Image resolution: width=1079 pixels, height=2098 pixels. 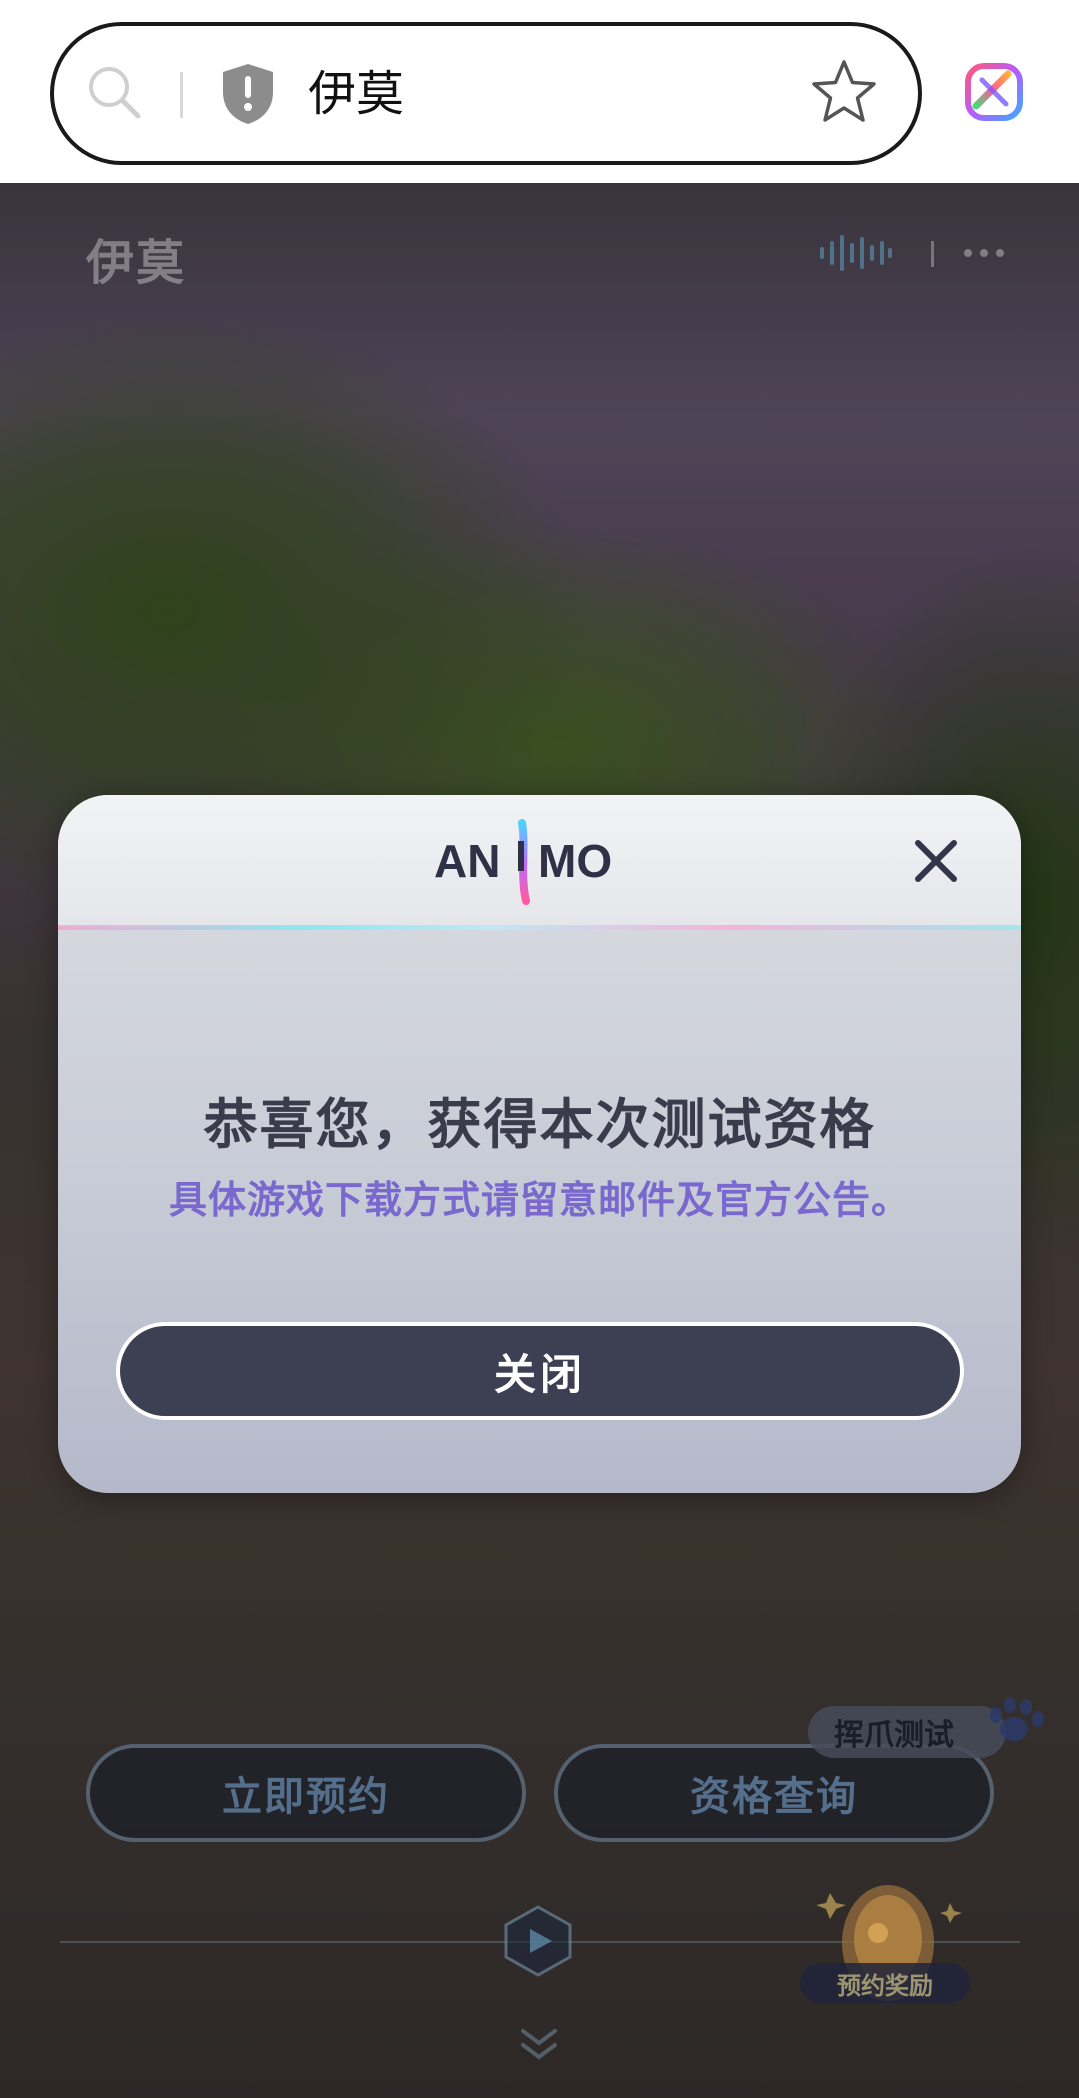 What do you see at coordinates (994, 92) in the screenshot?
I see `browser-logo-icon` at bounding box center [994, 92].